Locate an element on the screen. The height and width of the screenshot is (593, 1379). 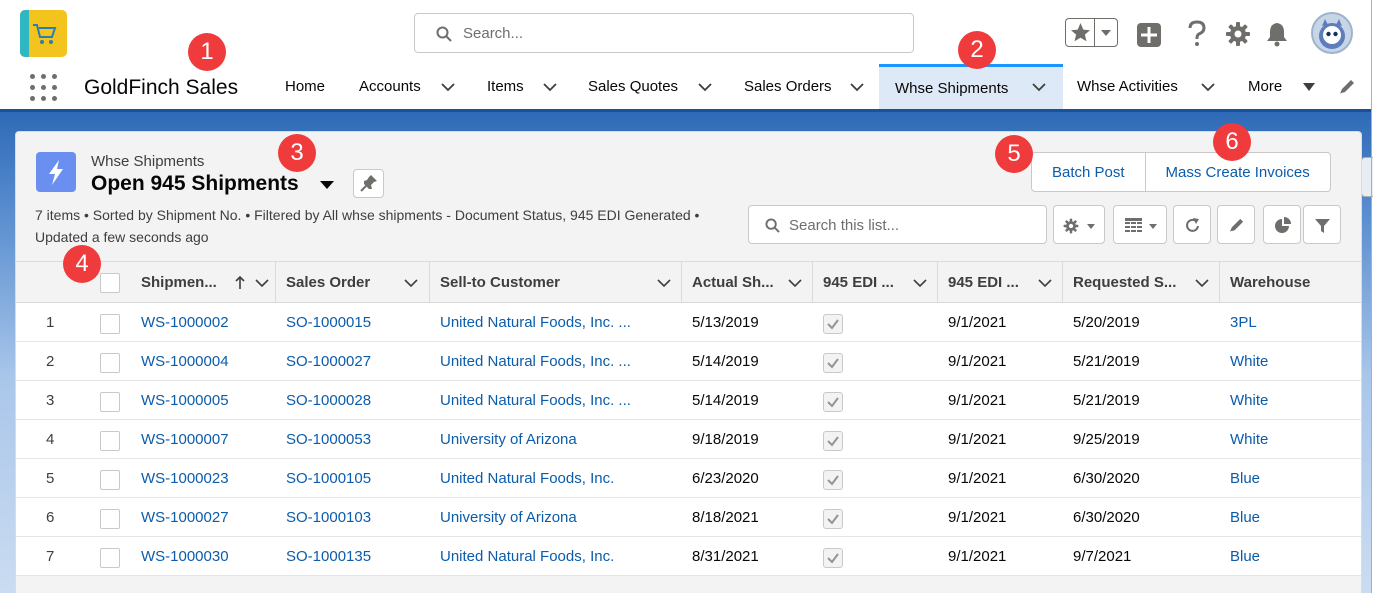
global-search is located at coordinates (664, 33).